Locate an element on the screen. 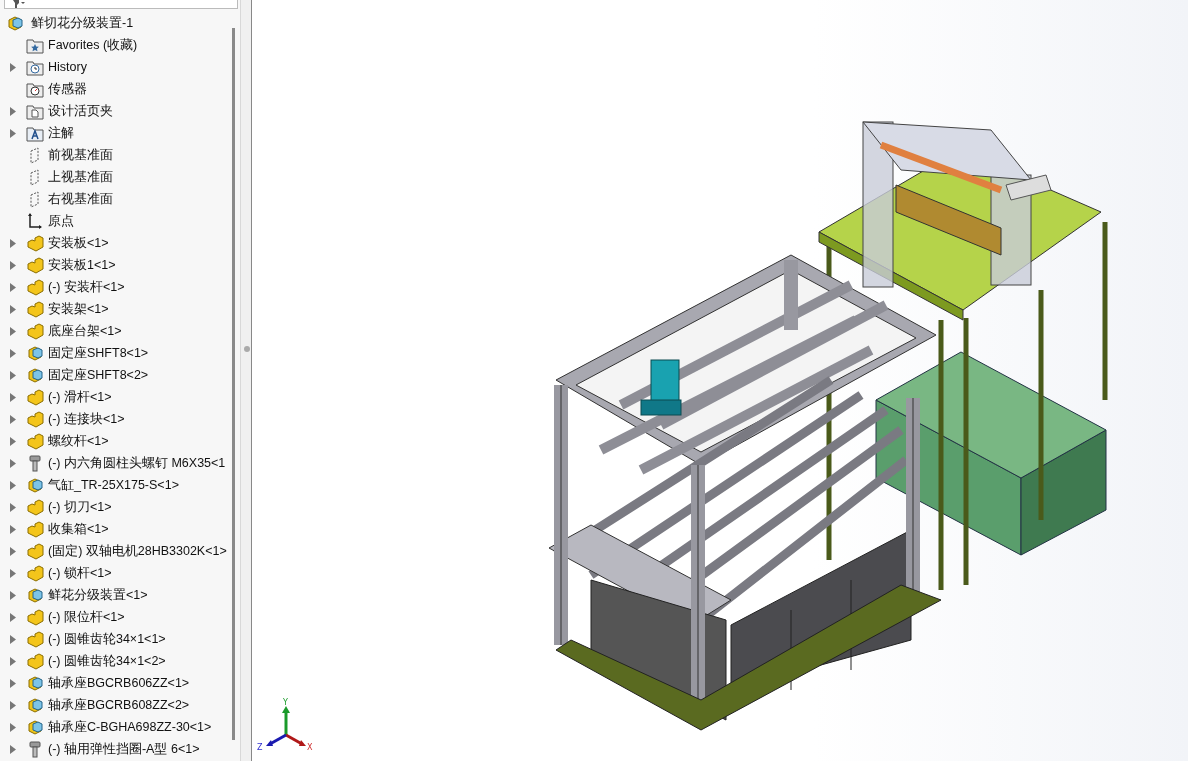  tree-item: 安装板1<1> is located at coordinates (82, 265).